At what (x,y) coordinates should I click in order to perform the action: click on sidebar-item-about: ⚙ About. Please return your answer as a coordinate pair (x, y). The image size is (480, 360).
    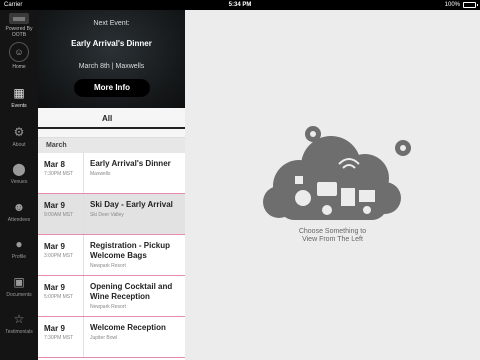
    Looking at the image, I should click on (19, 137).